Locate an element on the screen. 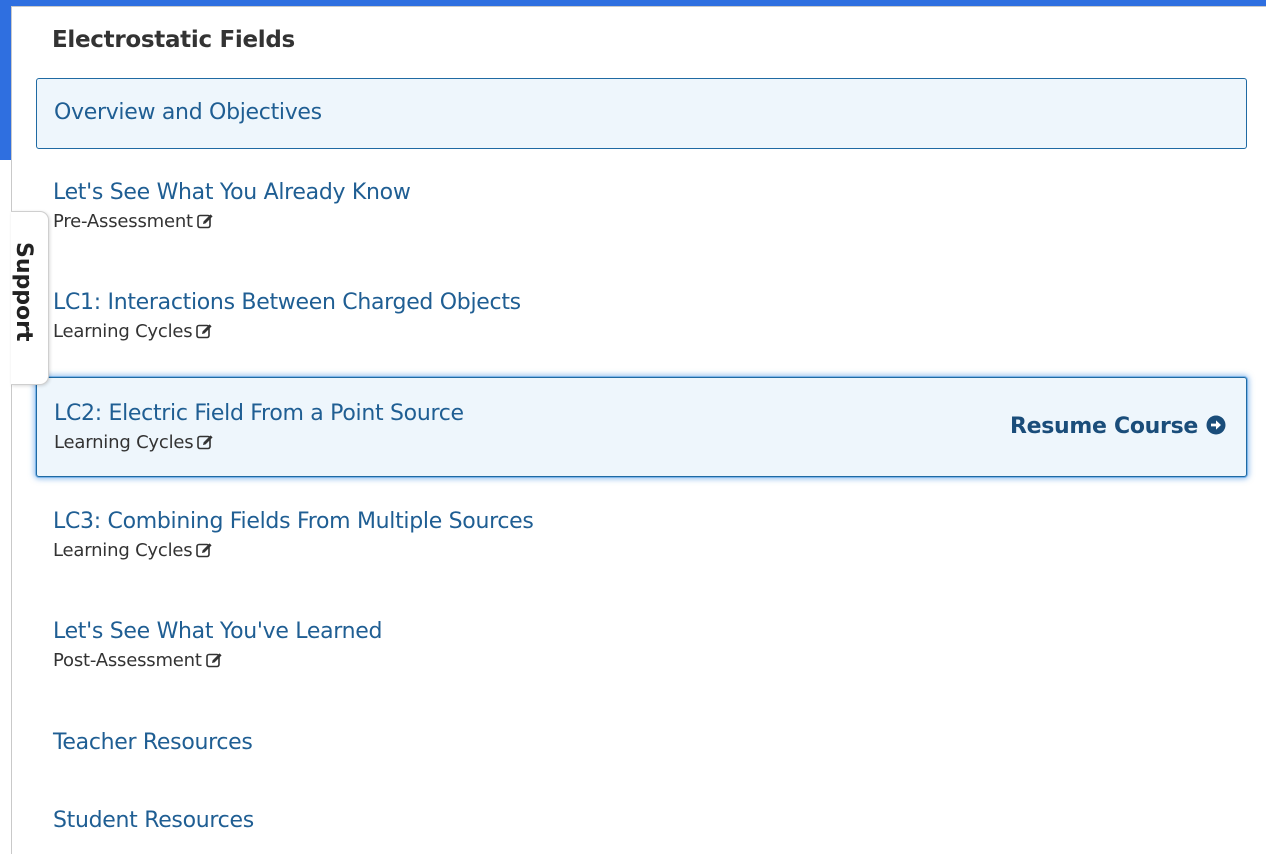 The image size is (1266, 854). outline-item-title: Let's See What You've Learned is located at coordinates (650, 632).